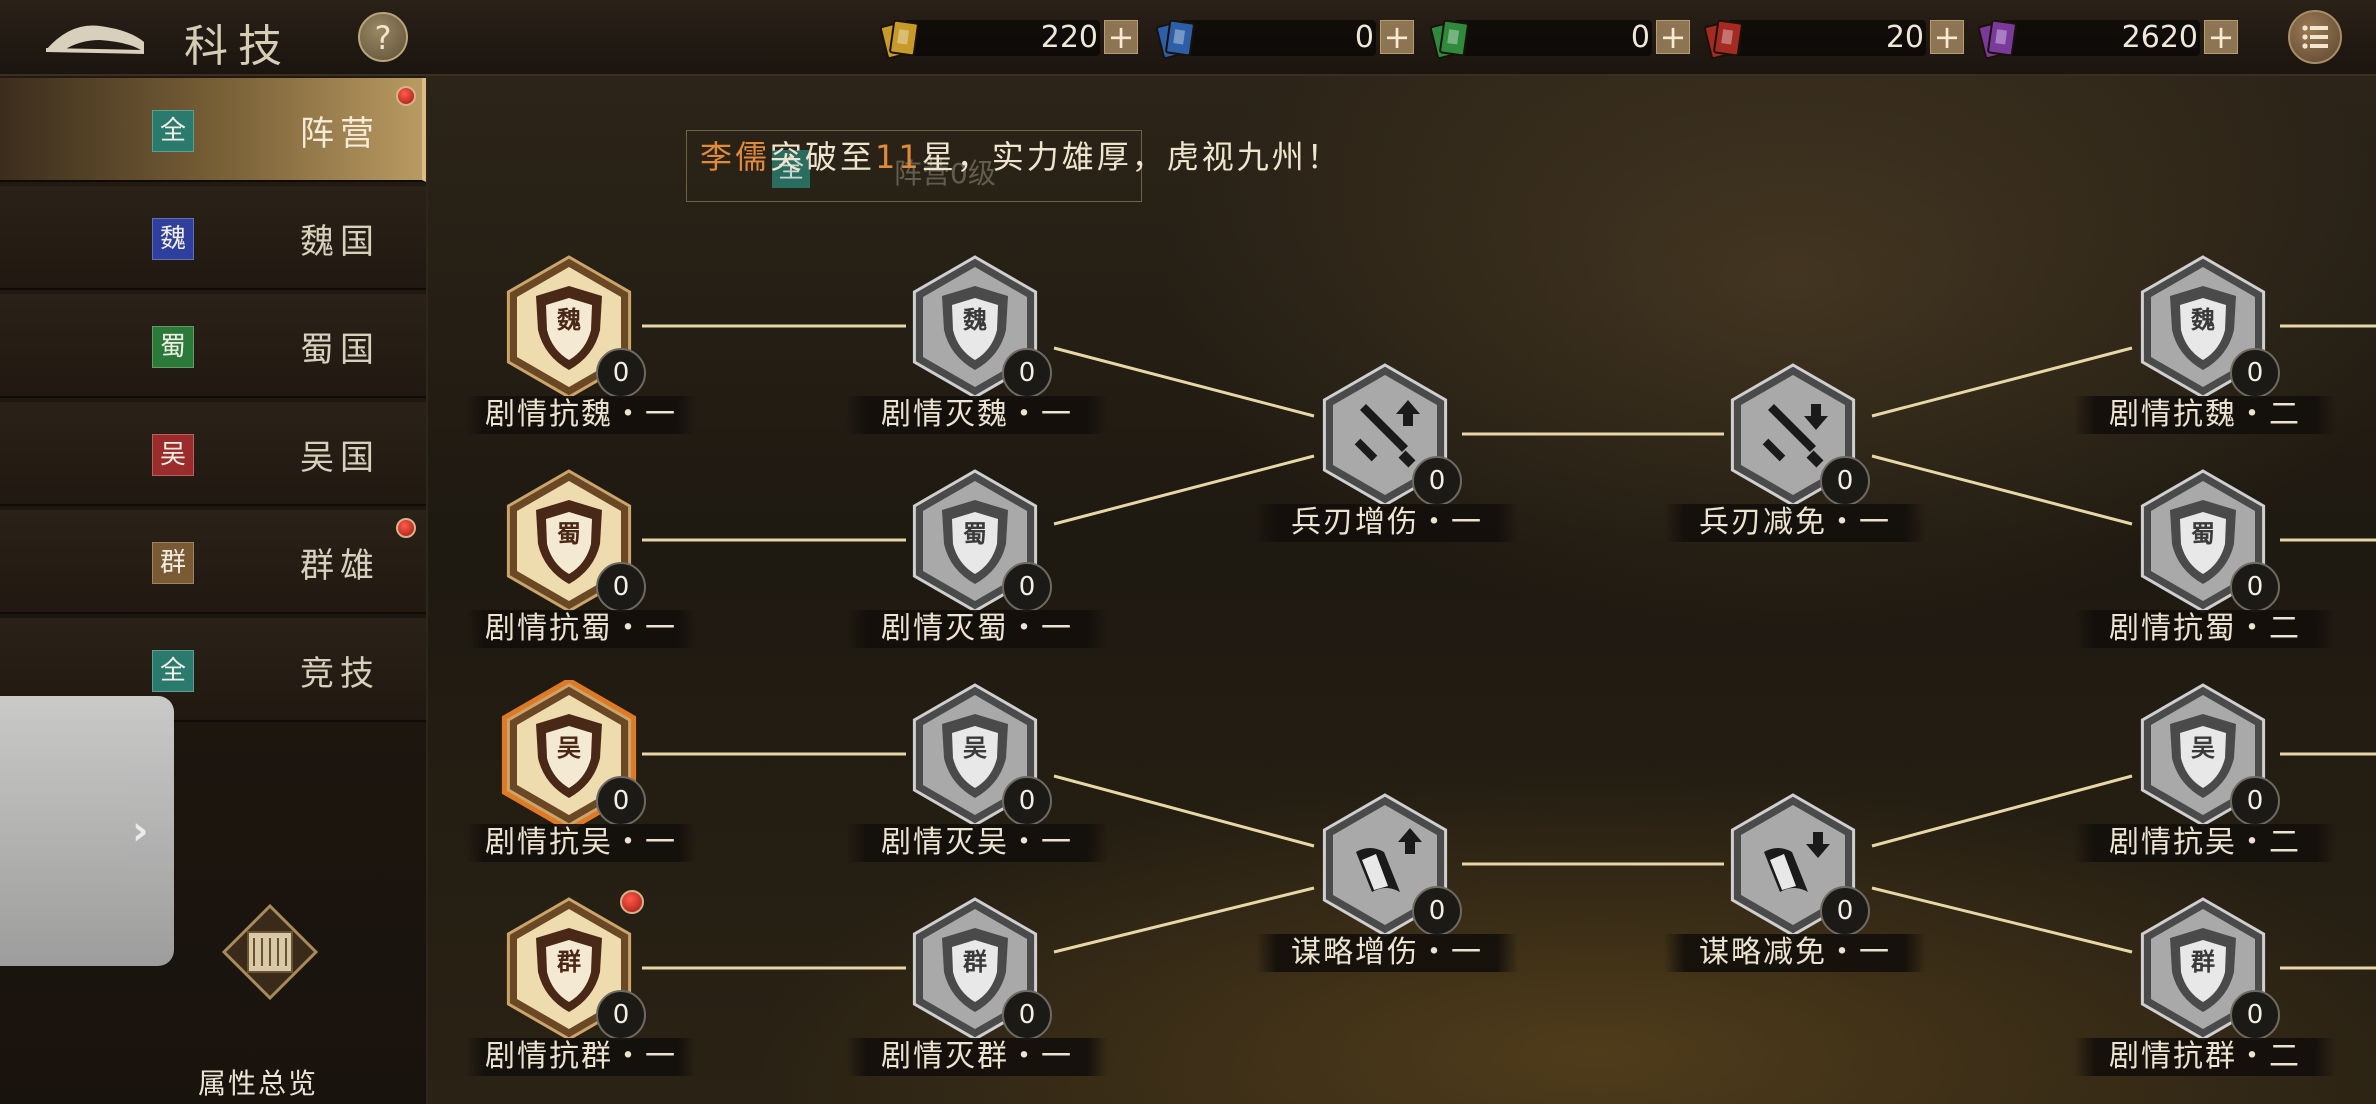 The width and height of the screenshot is (2376, 1104). Describe the element at coordinates (1009, 38) in the screenshot. I see `resource-yellow-token: 220 +` at that location.